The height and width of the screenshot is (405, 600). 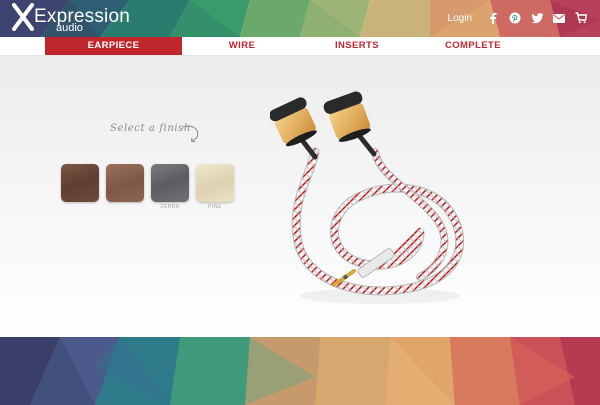 I want to click on header-banner: Expression audio Login, so click(x=300, y=18).